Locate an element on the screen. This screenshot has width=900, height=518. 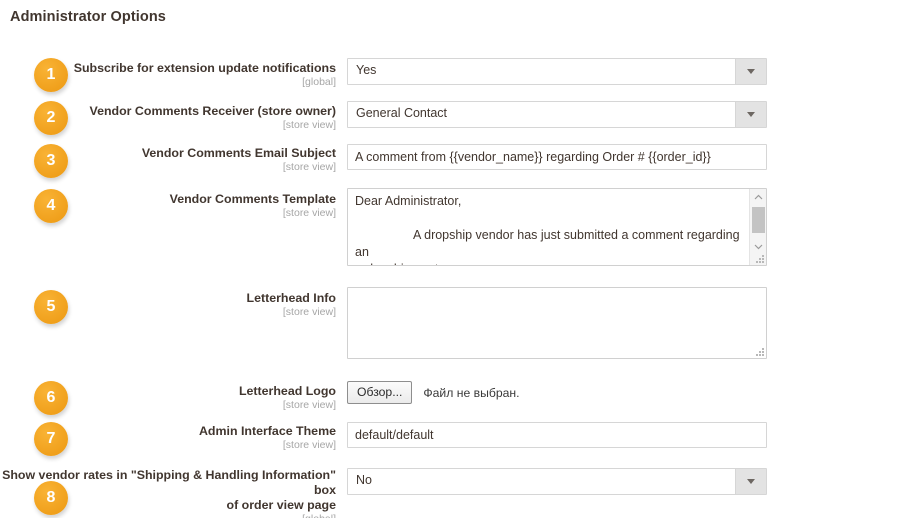
field-email-subject is located at coordinates (557, 157).